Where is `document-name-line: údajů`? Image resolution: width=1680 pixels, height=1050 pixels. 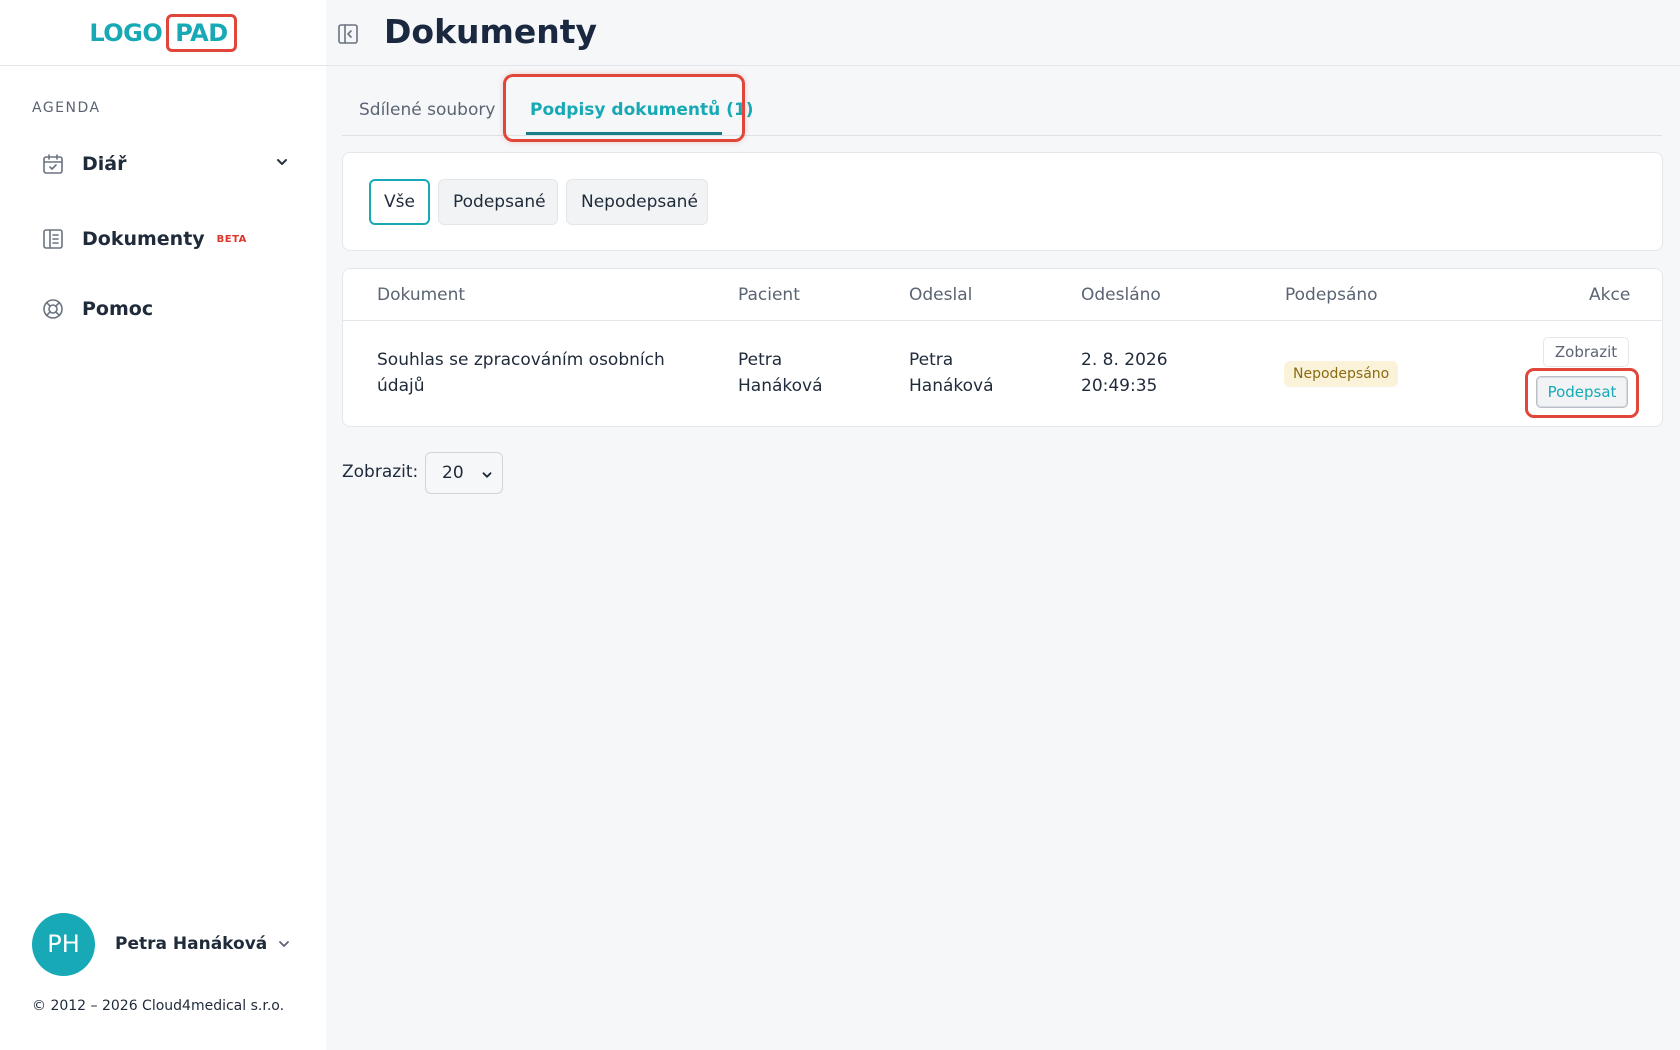
document-name-line: údajů is located at coordinates (401, 386).